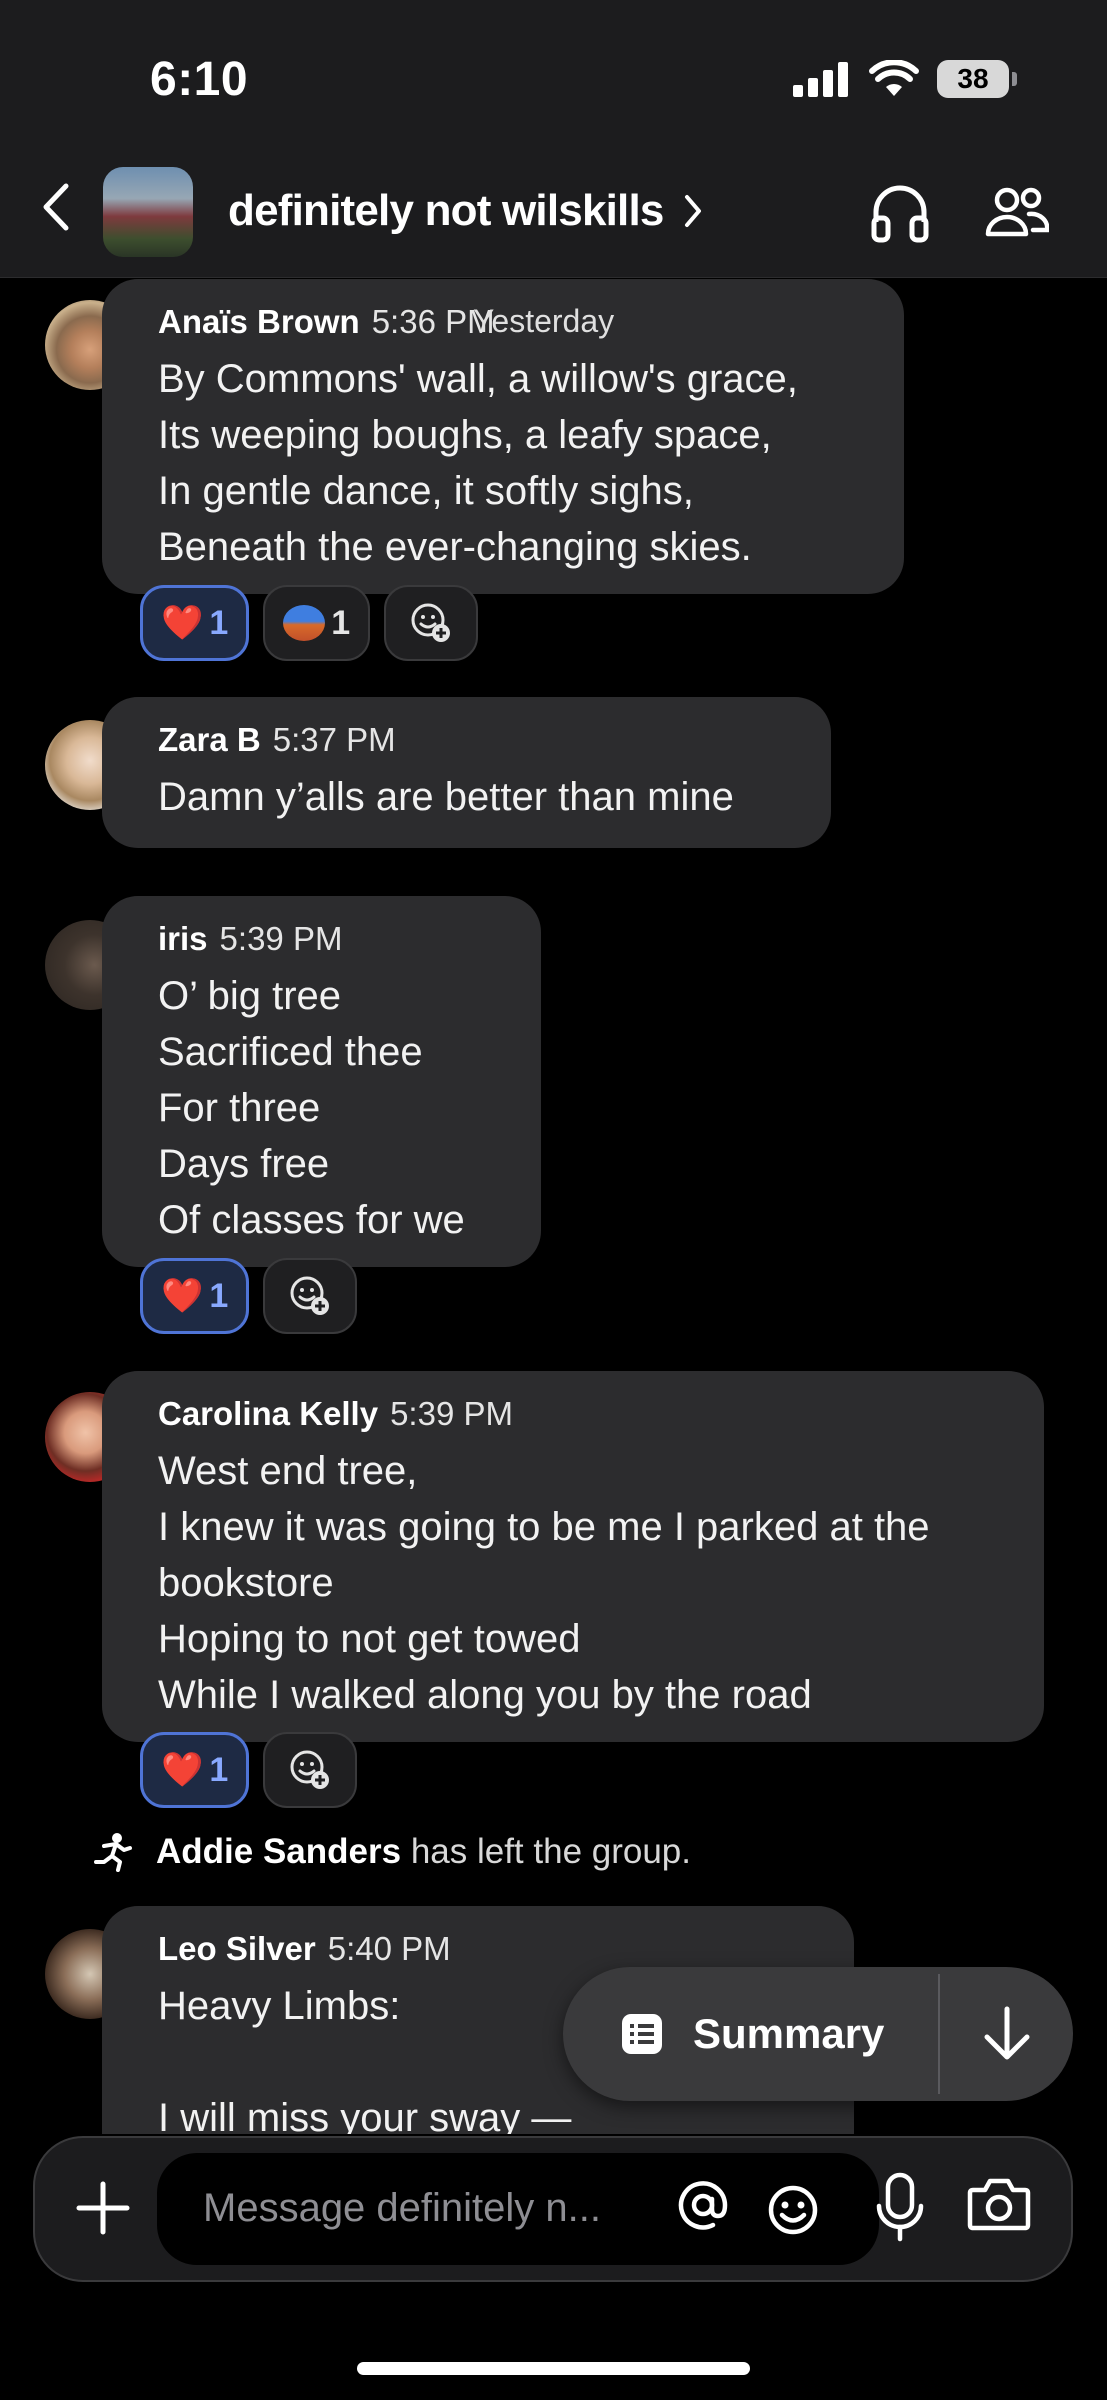 This screenshot has height=2400, width=1107. I want to click on person-leaving-icon, so click(113, 1852).